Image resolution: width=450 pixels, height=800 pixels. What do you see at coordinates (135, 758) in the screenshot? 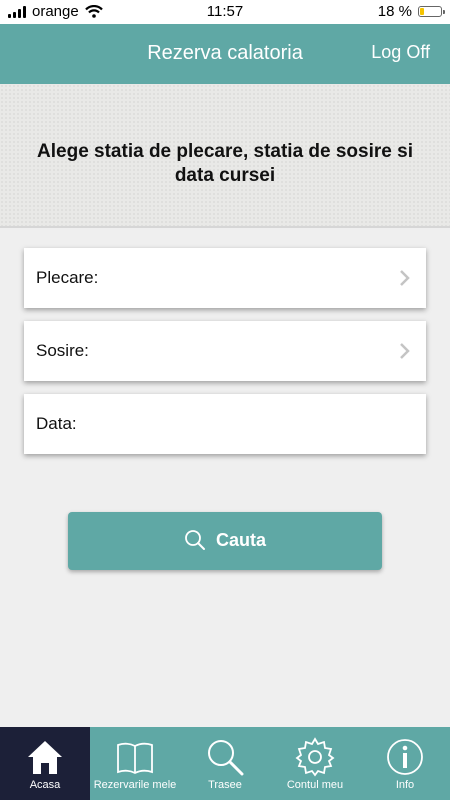
I see `book-icon` at bounding box center [135, 758].